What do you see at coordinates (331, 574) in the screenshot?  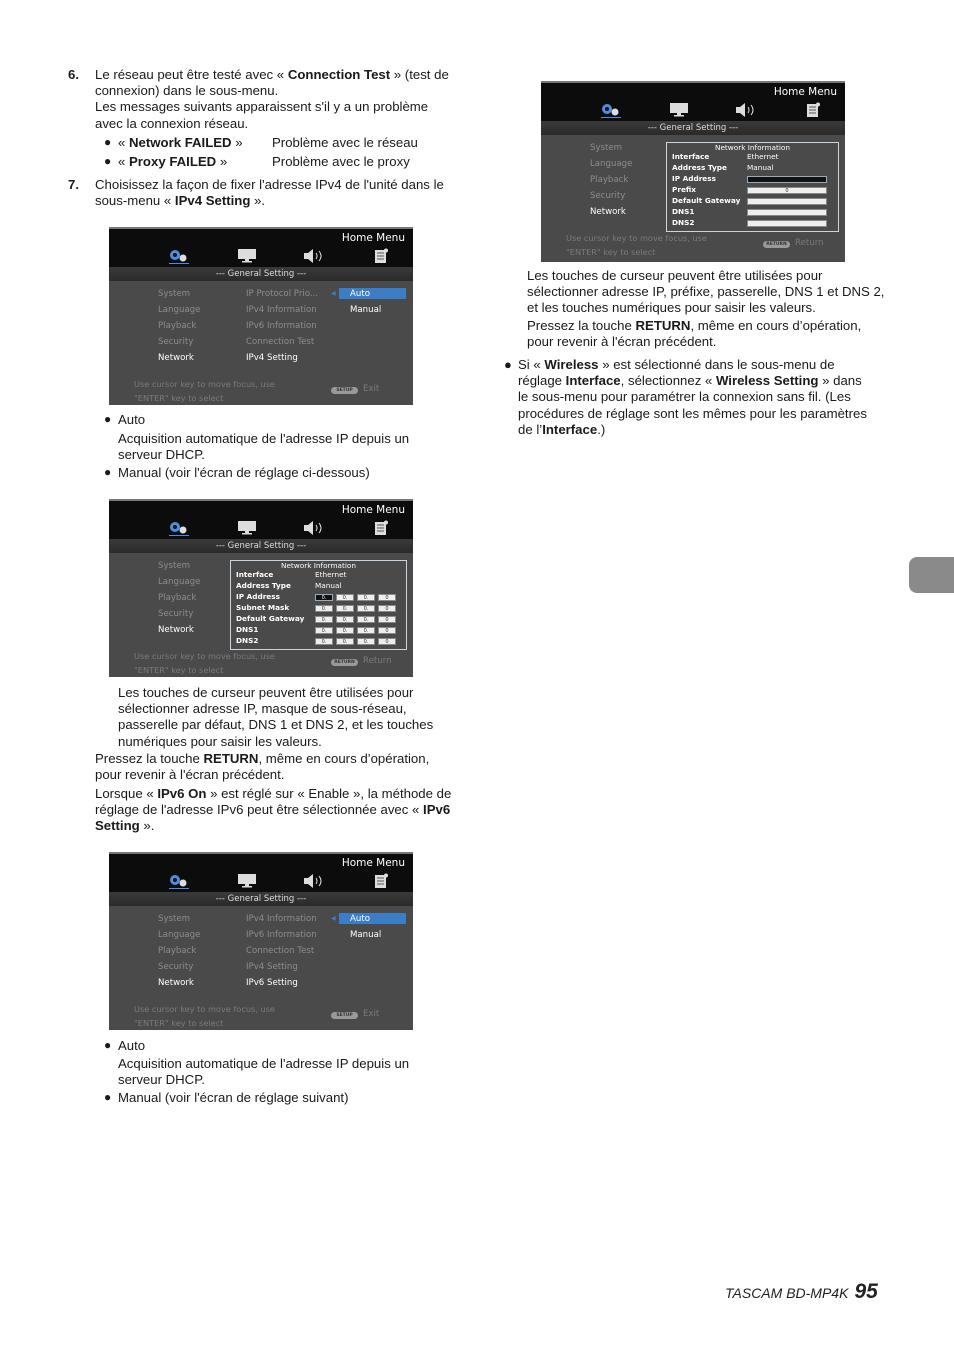 I see `field-value: Ethernet` at bounding box center [331, 574].